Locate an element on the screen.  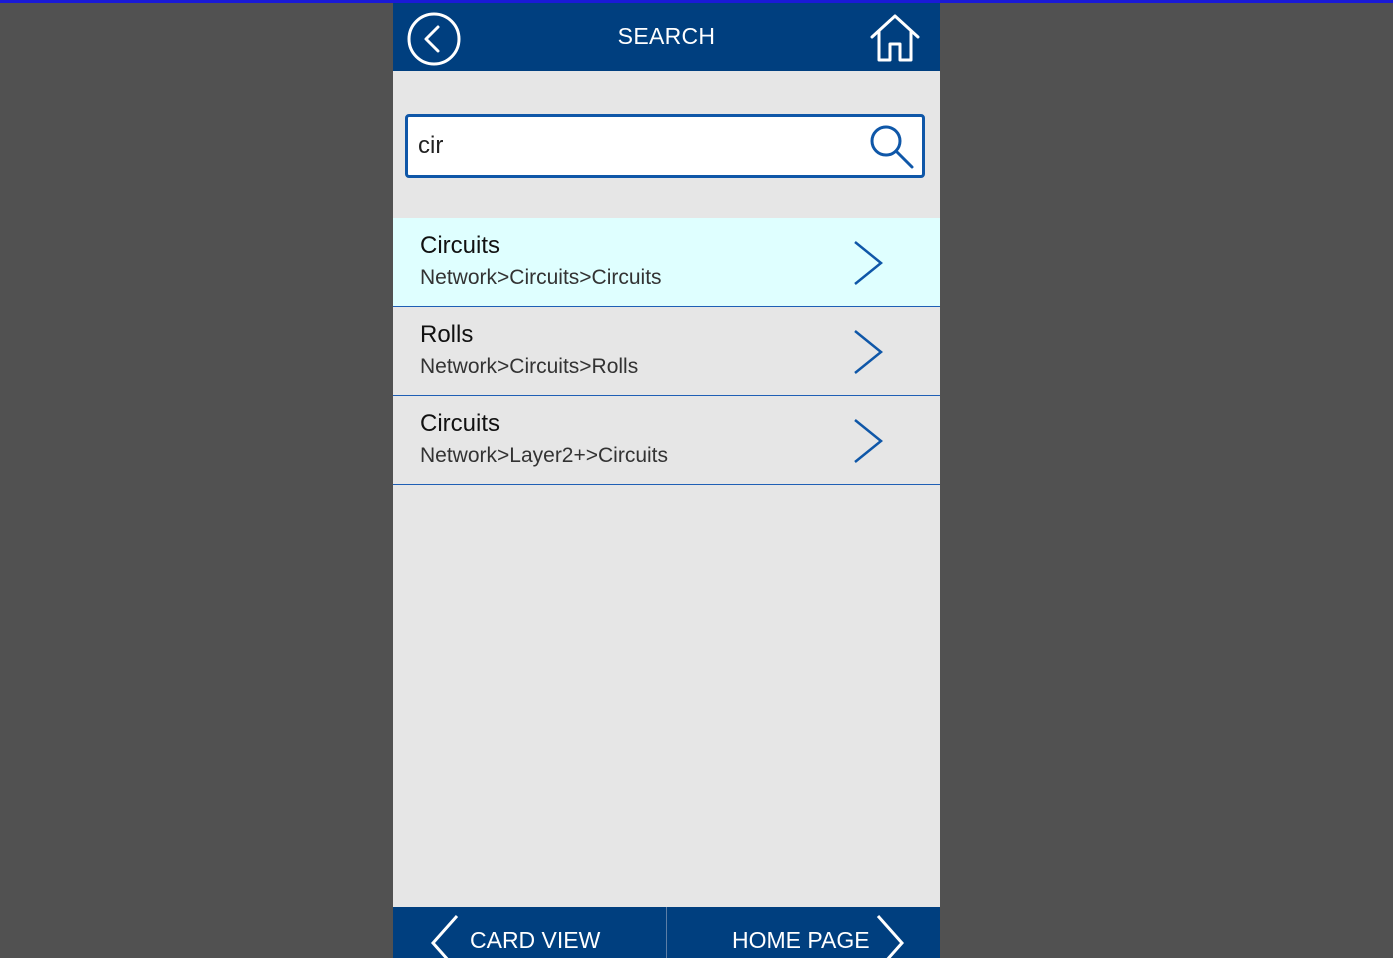
search-box is located at coordinates (665, 146).